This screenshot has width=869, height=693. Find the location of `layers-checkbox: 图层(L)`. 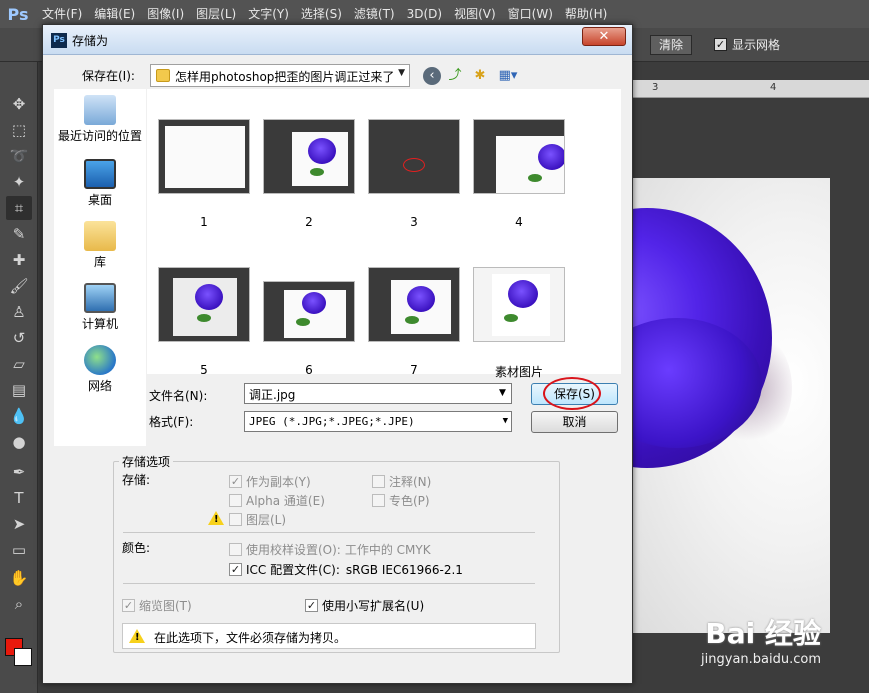

layers-checkbox: 图层(L) is located at coordinates (257, 519).